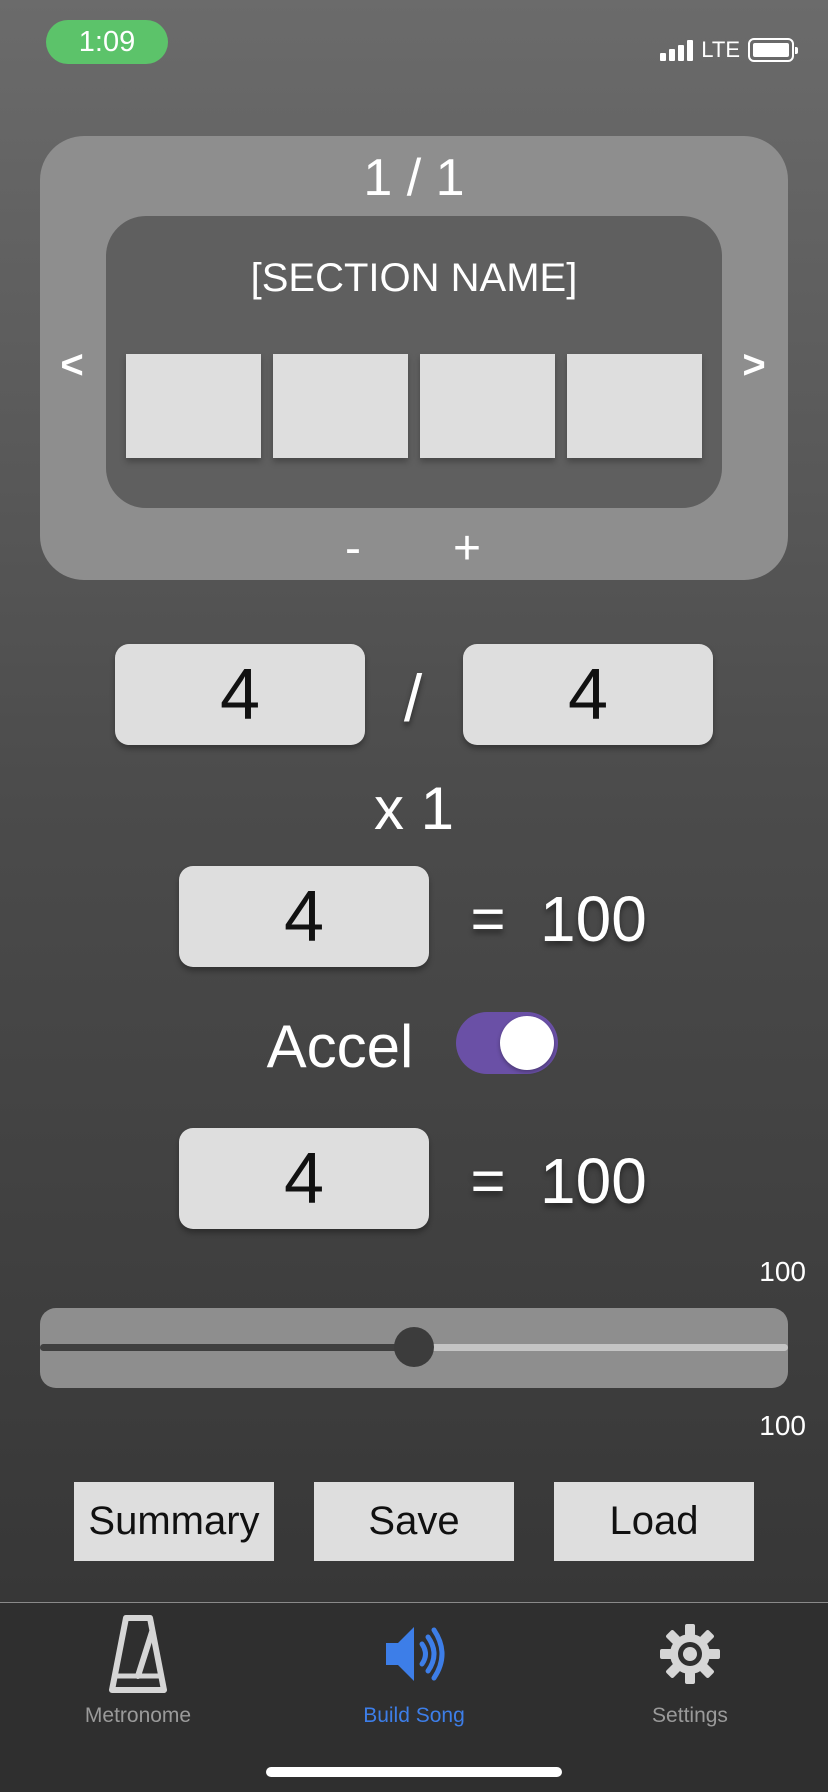  Describe the element at coordinates (304, 1178) in the screenshot. I see `end-note-value: 4` at that location.